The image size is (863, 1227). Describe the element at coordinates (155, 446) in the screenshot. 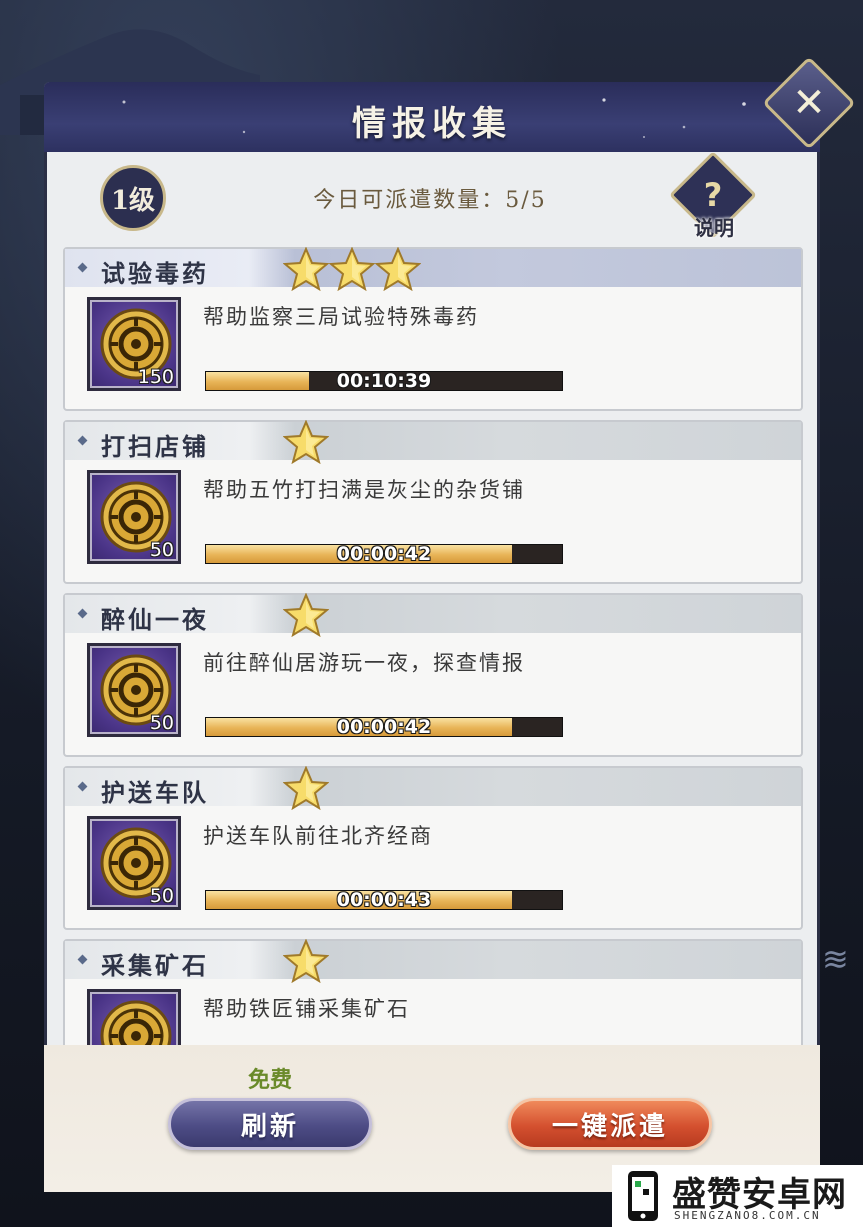

I see `task-name: 打扫店铺` at that location.